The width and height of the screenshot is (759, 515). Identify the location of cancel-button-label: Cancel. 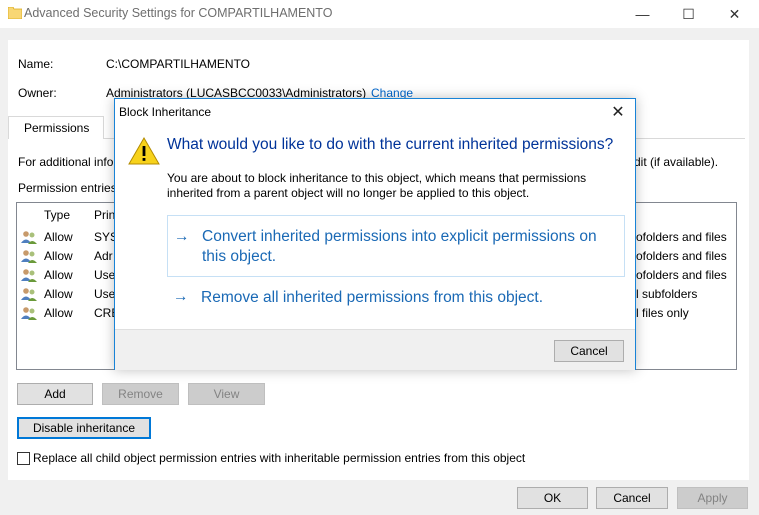
(632, 498).